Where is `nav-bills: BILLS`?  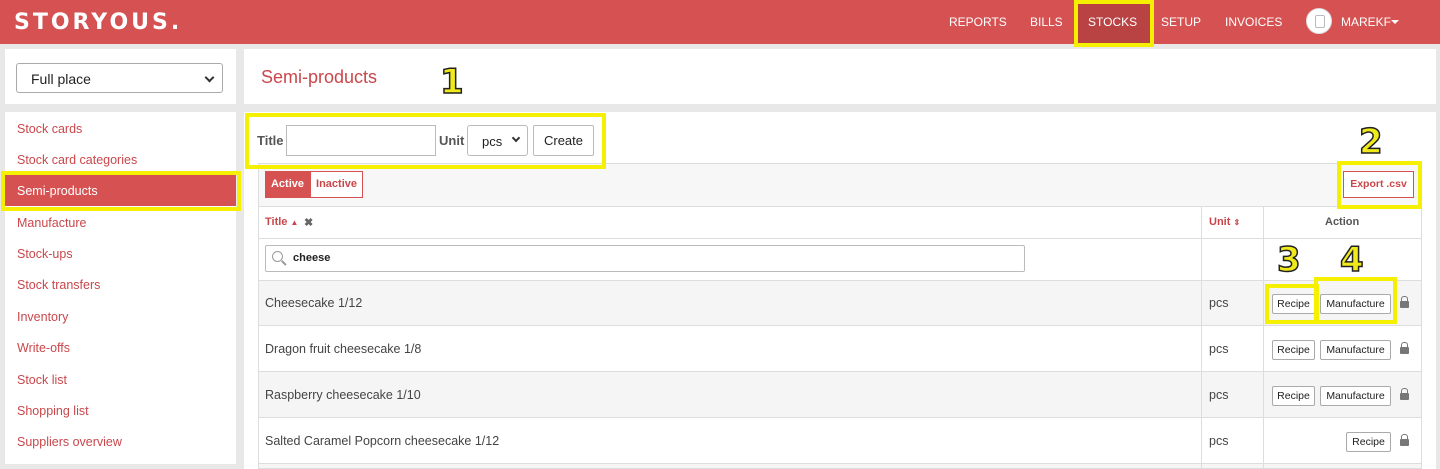 nav-bills: BILLS is located at coordinates (1046, 22).